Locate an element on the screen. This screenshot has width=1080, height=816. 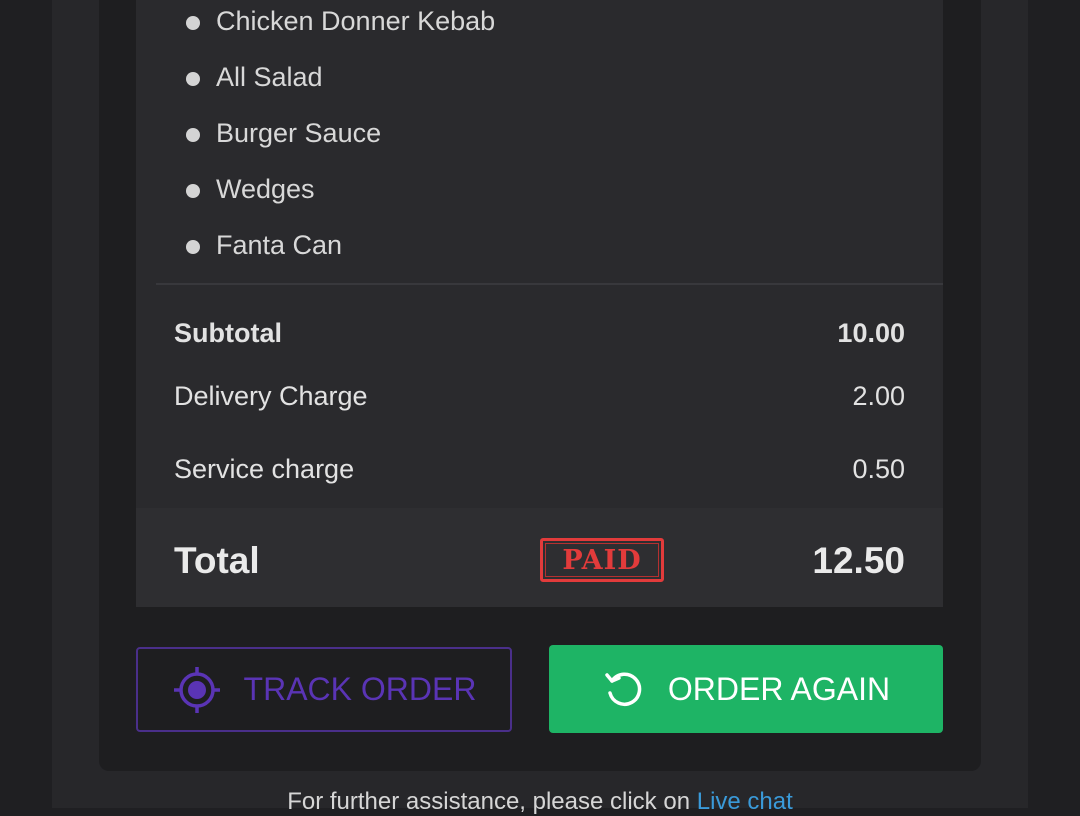
section-divider is located at coordinates (549, 284).